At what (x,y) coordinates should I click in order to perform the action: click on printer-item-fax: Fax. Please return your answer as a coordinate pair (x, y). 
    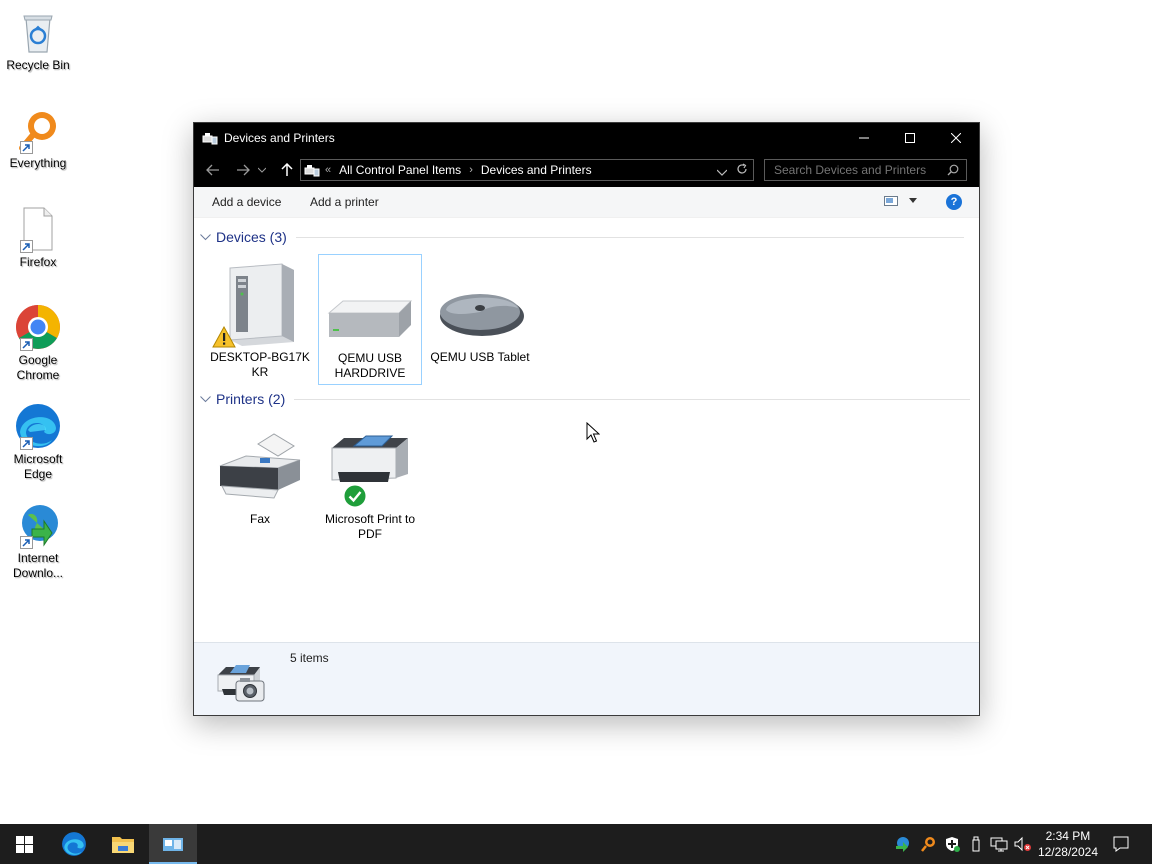
    Looking at the image, I should click on (260, 471).